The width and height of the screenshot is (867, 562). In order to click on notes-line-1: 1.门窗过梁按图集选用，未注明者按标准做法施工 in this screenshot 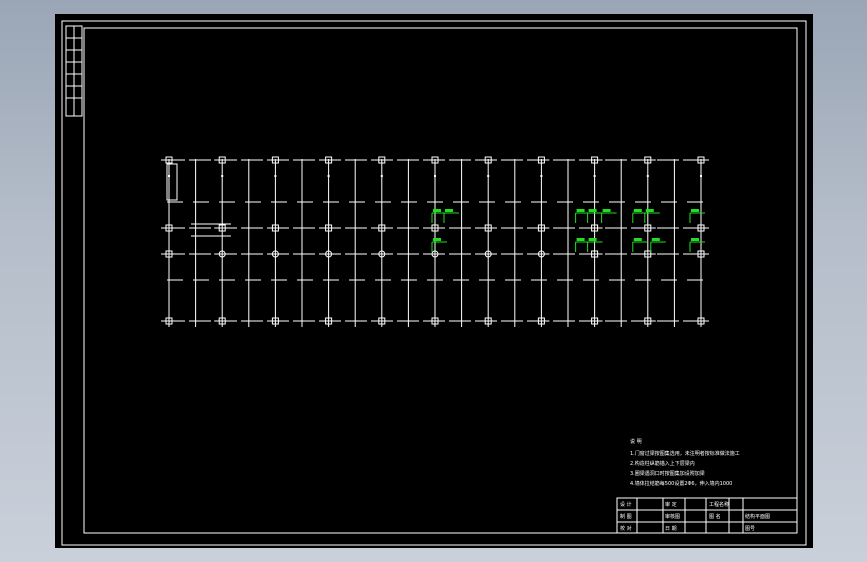, I will do `click(685, 453)`.